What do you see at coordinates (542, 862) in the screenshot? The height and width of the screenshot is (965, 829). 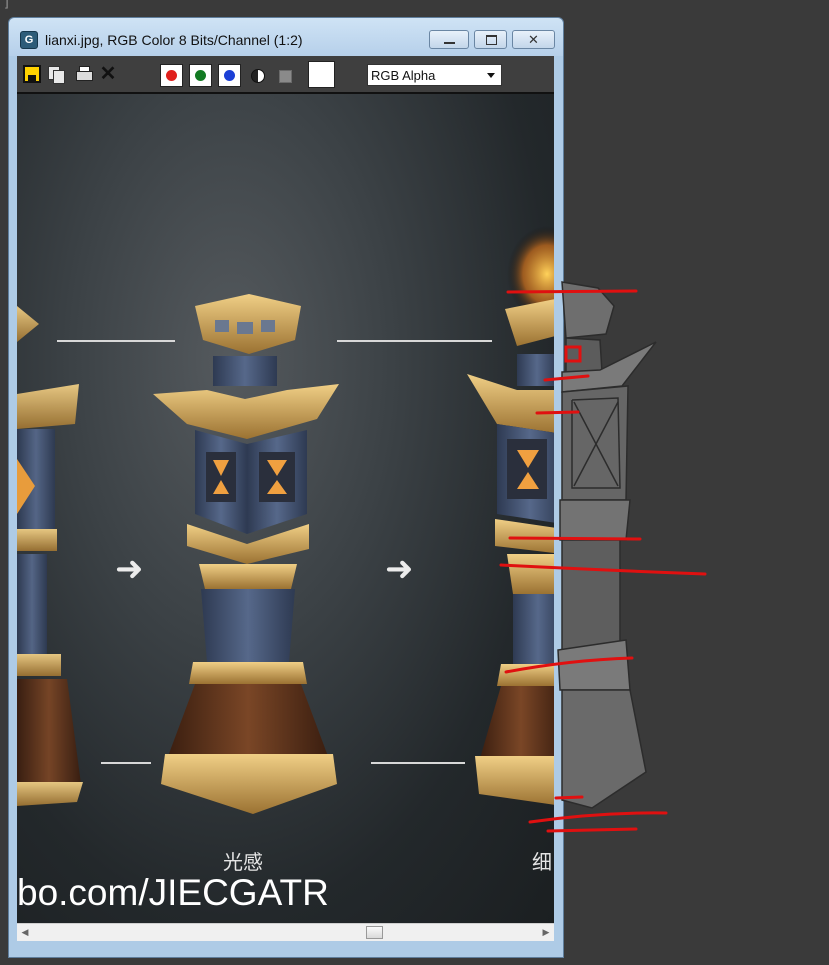 I see `caption-detail: 细` at bounding box center [542, 862].